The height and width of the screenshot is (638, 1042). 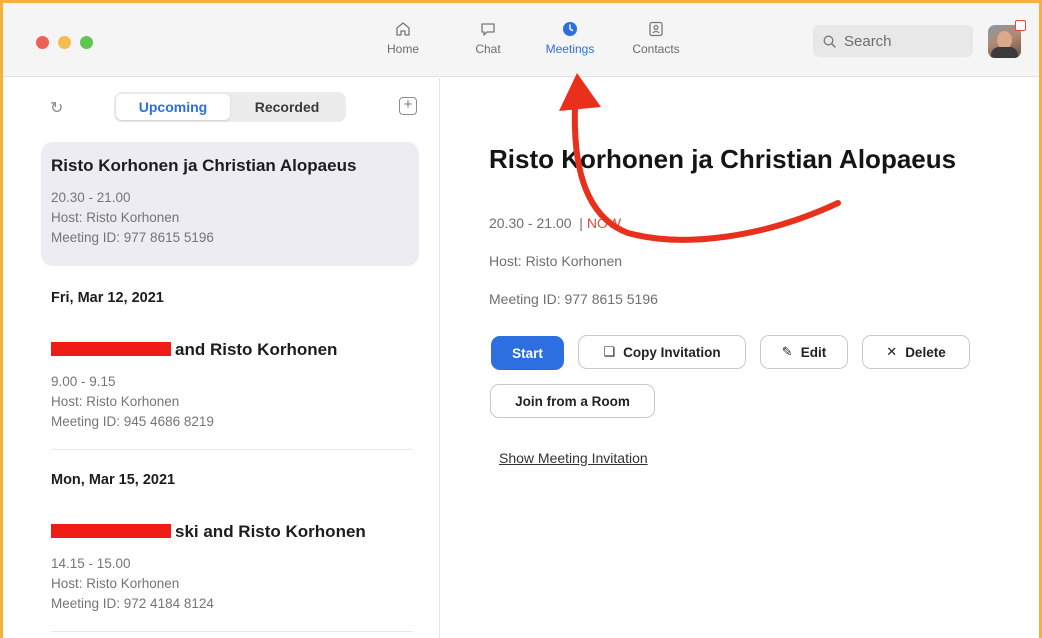 What do you see at coordinates (86, 42) in the screenshot?
I see `zoom-window-button` at bounding box center [86, 42].